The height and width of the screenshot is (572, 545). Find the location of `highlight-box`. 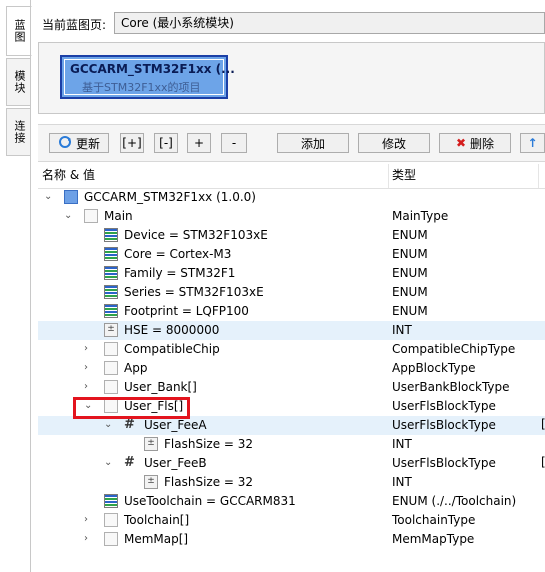

highlight-box is located at coordinates (131, 408).